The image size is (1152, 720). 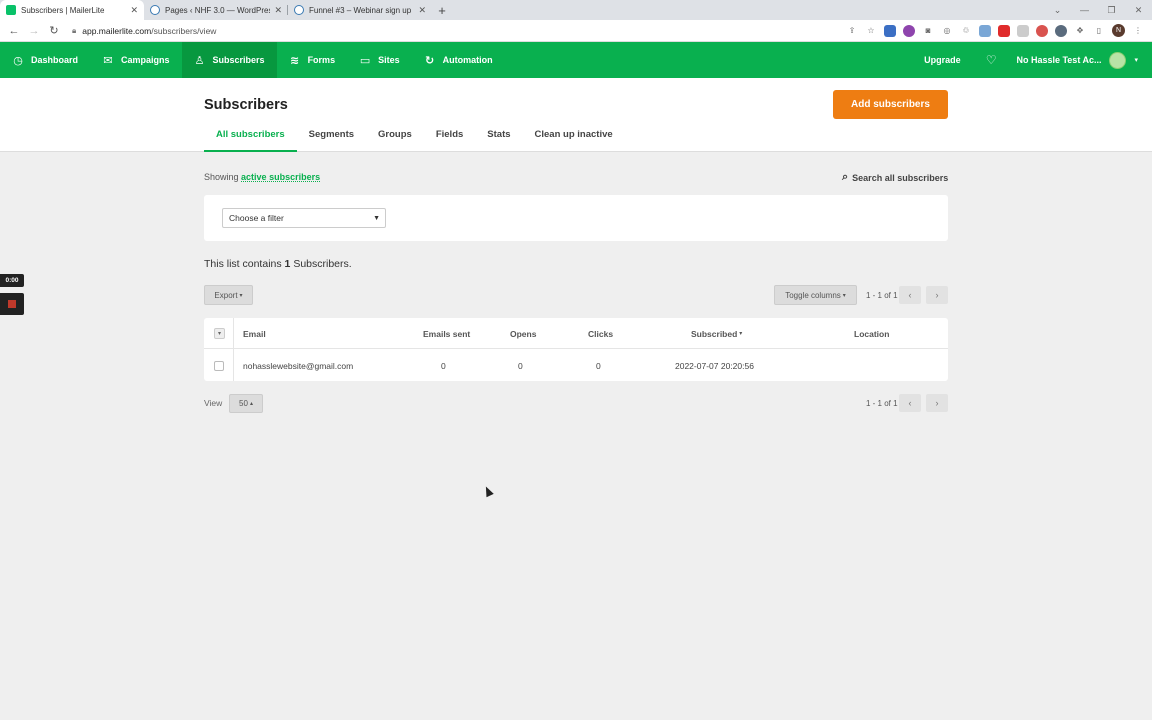 What do you see at coordinates (523, 333) in the screenshot?
I see `column-opens: Opens` at bounding box center [523, 333].